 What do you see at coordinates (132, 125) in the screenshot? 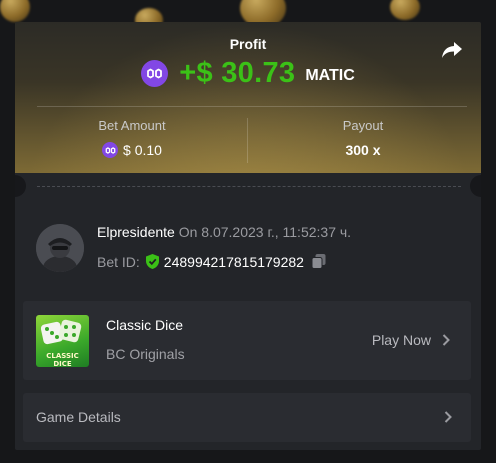
I see `bet-amount-label: Bet Amount` at bounding box center [132, 125].